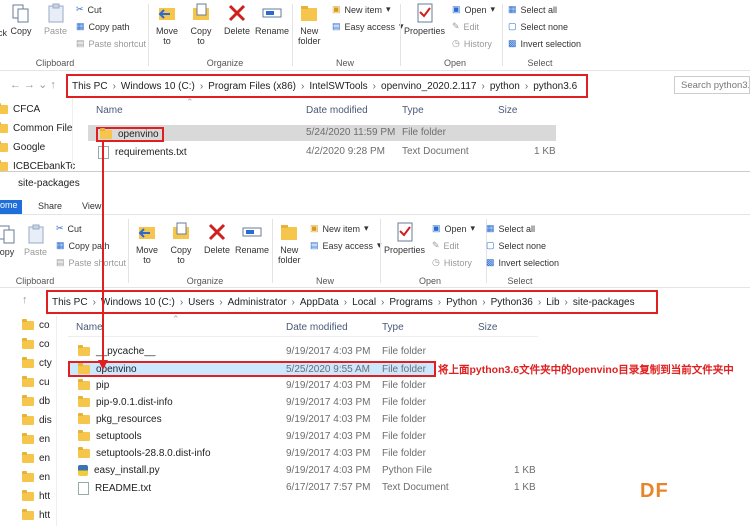 This screenshot has width=750, height=526. What do you see at coordinates (22, 147) in the screenshot?
I see `tree-item: Google` at bounding box center [22, 147].